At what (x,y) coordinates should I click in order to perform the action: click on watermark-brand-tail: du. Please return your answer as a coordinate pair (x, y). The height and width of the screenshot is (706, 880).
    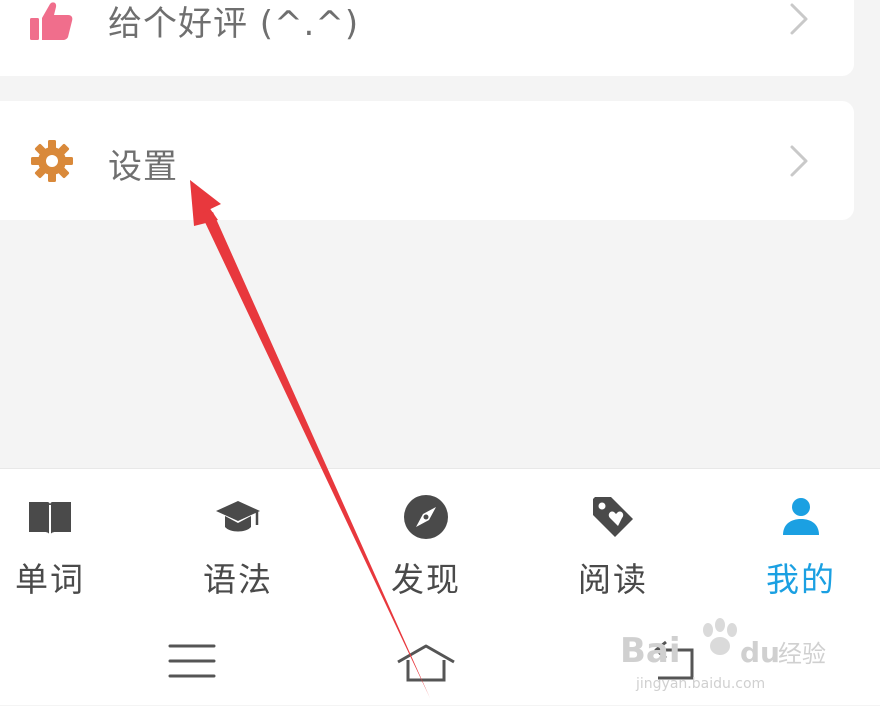
    Looking at the image, I should click on (760, 652).